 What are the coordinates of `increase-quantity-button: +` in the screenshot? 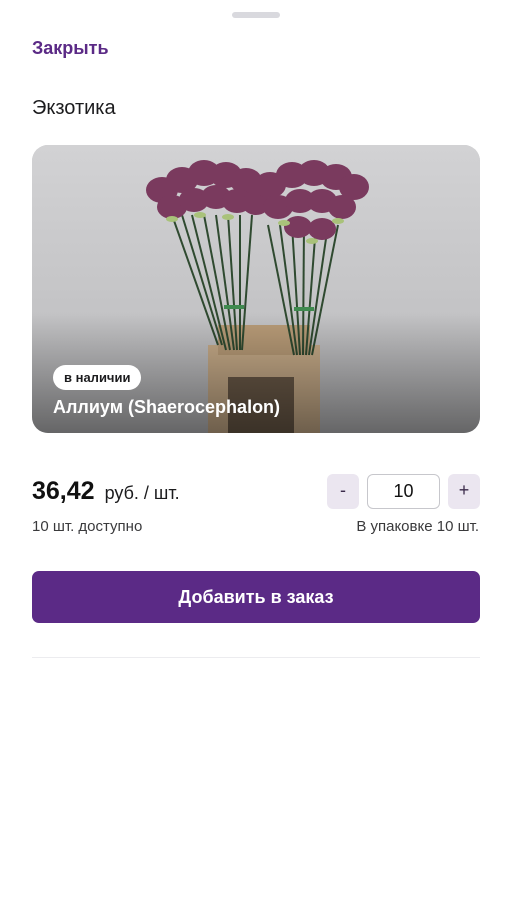 It's located at (464, 491).